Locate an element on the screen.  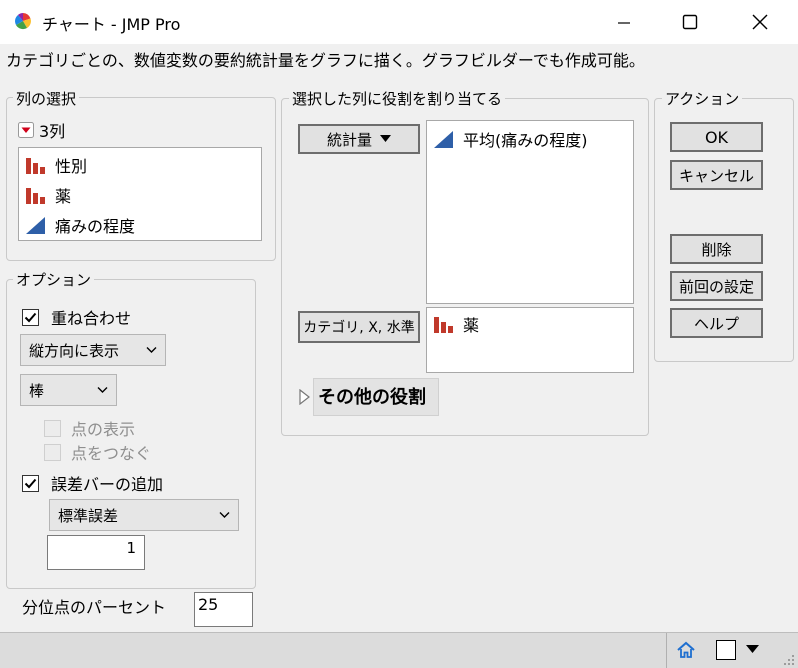
overlay-checkbox is located at coordinates (30, 317).